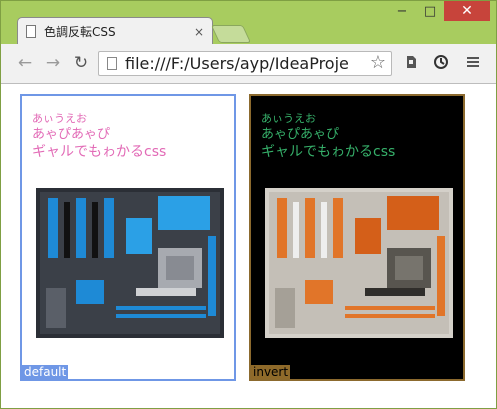  Describe the element at coordinates (271, 372) in the screenshot. I see `panel-label: invert` at that location.